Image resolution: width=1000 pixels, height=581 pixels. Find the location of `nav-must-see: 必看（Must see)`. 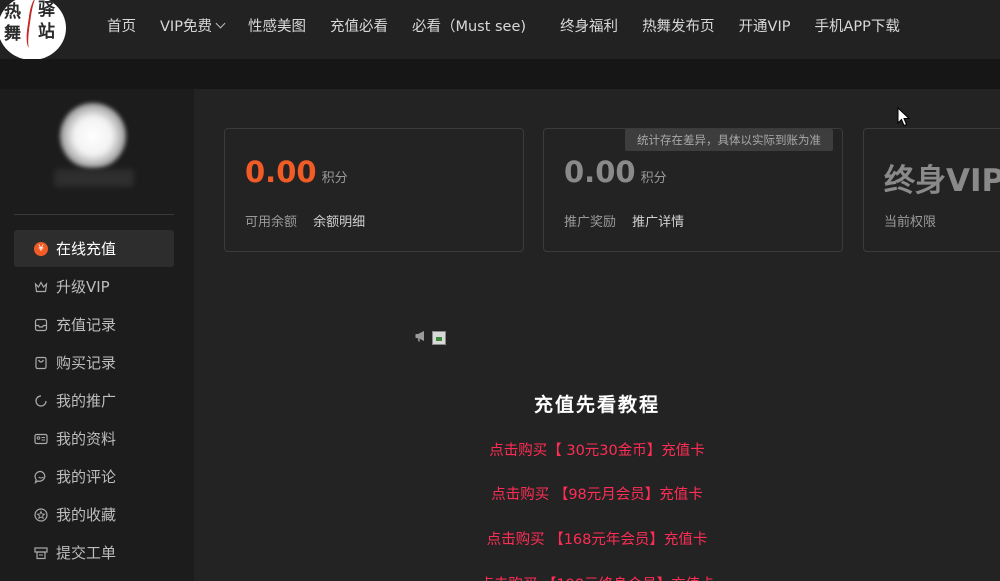

nav-must-see: 必看（Must see) is located at coordinates (469, 25).